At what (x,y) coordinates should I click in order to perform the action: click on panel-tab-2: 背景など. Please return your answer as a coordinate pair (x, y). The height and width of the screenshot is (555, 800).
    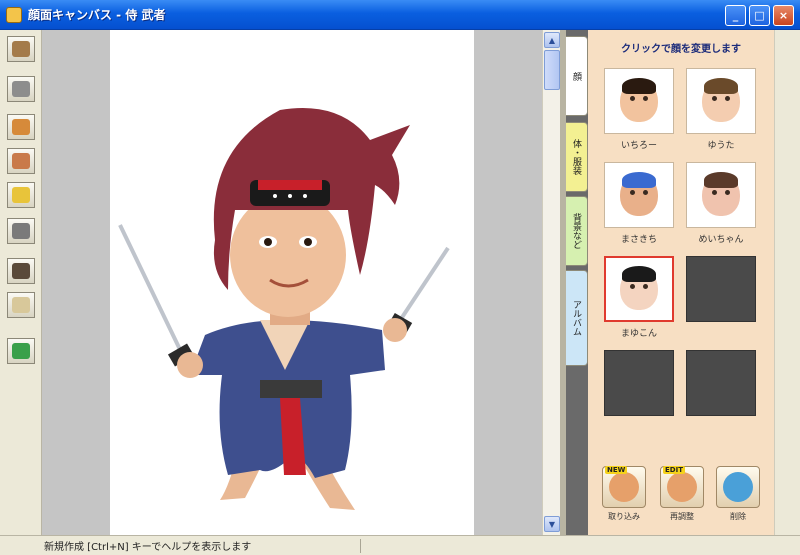
    Looking at the image, I should click on (577, 231).